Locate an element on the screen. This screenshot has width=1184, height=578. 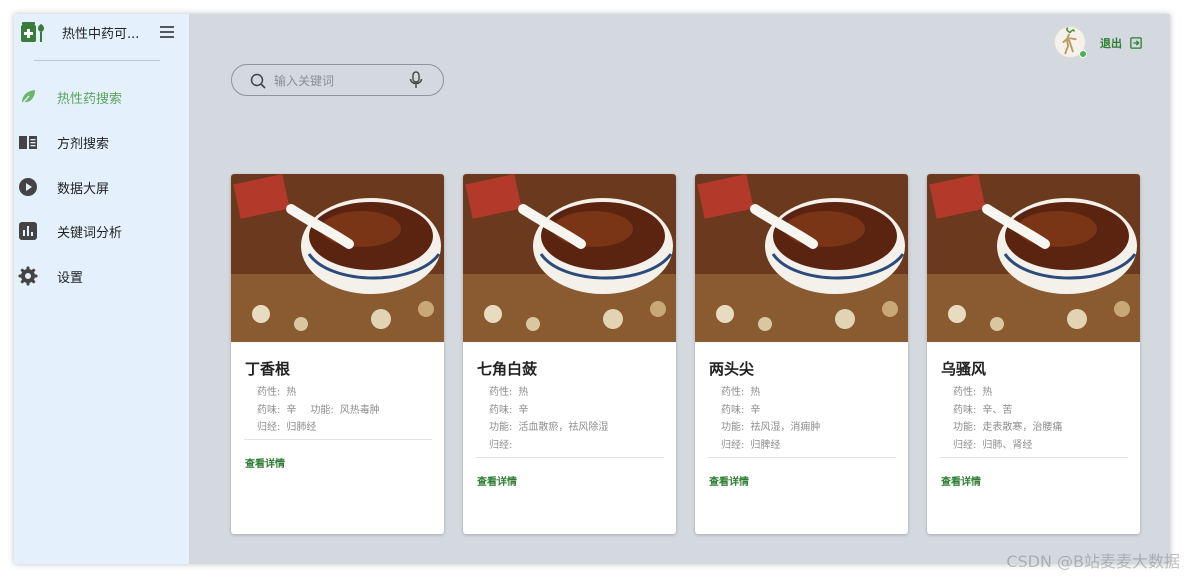
watermark: CSDN @B站麦麦大数据 is located at coordinates (1093, 561).